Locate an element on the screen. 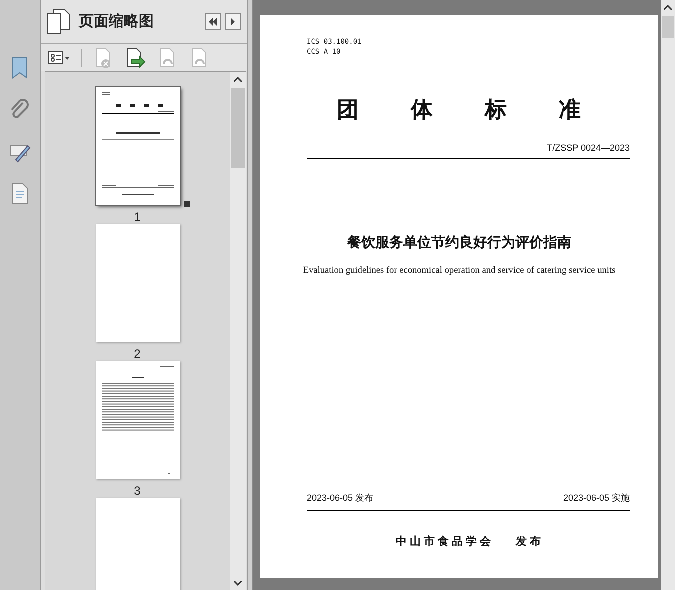  page-number: 2 is located at coordinates (137, 354).